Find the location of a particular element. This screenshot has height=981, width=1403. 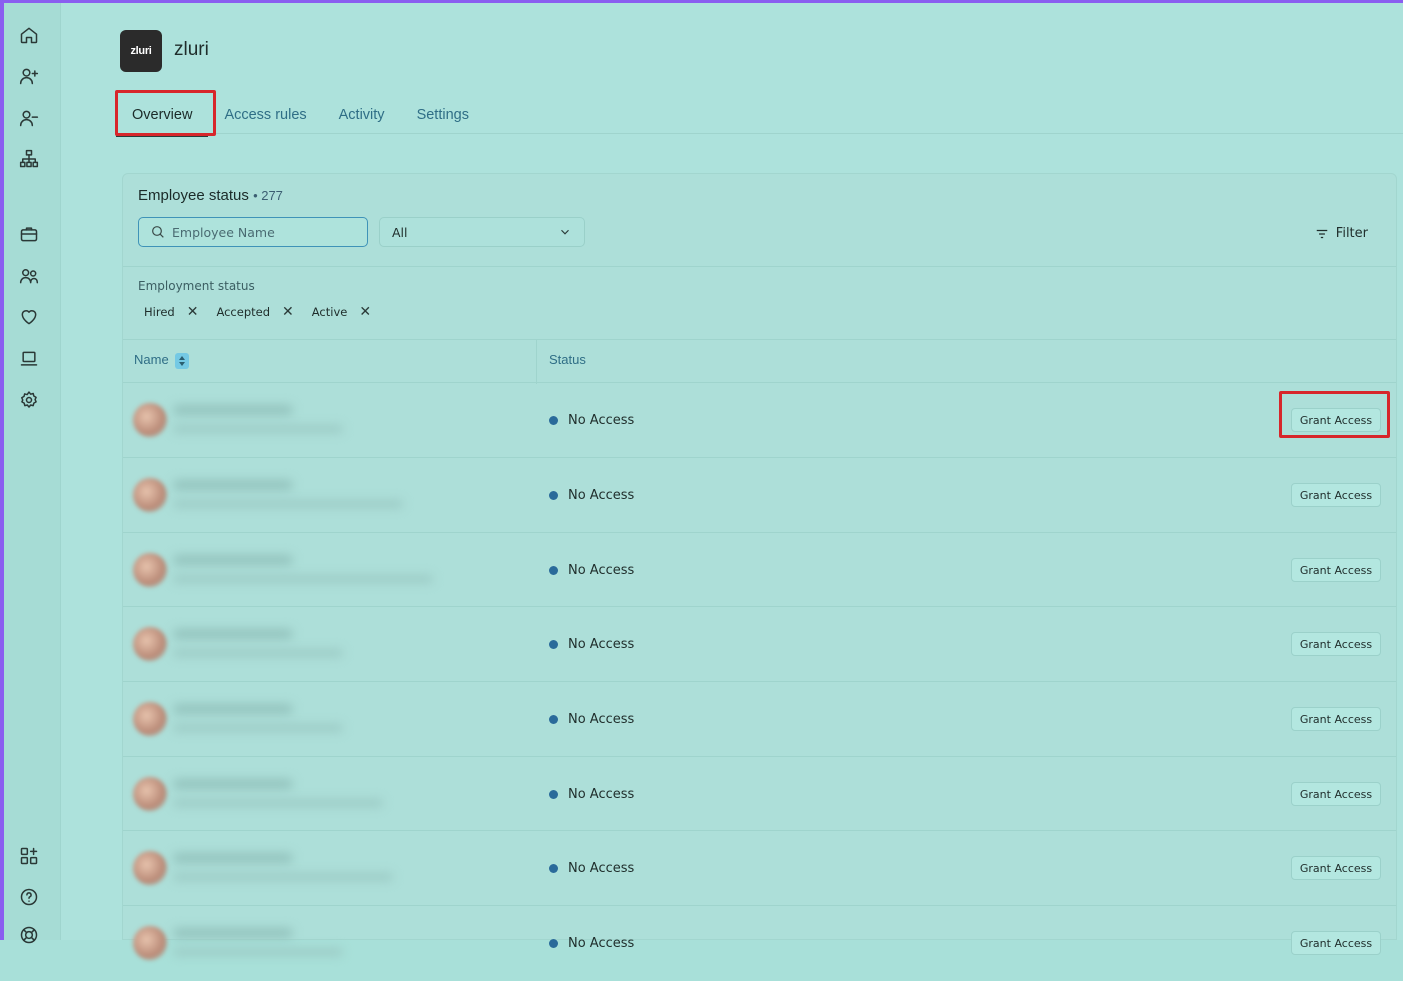

chip-active: Active ✕ is located at coordinates (341, 312).